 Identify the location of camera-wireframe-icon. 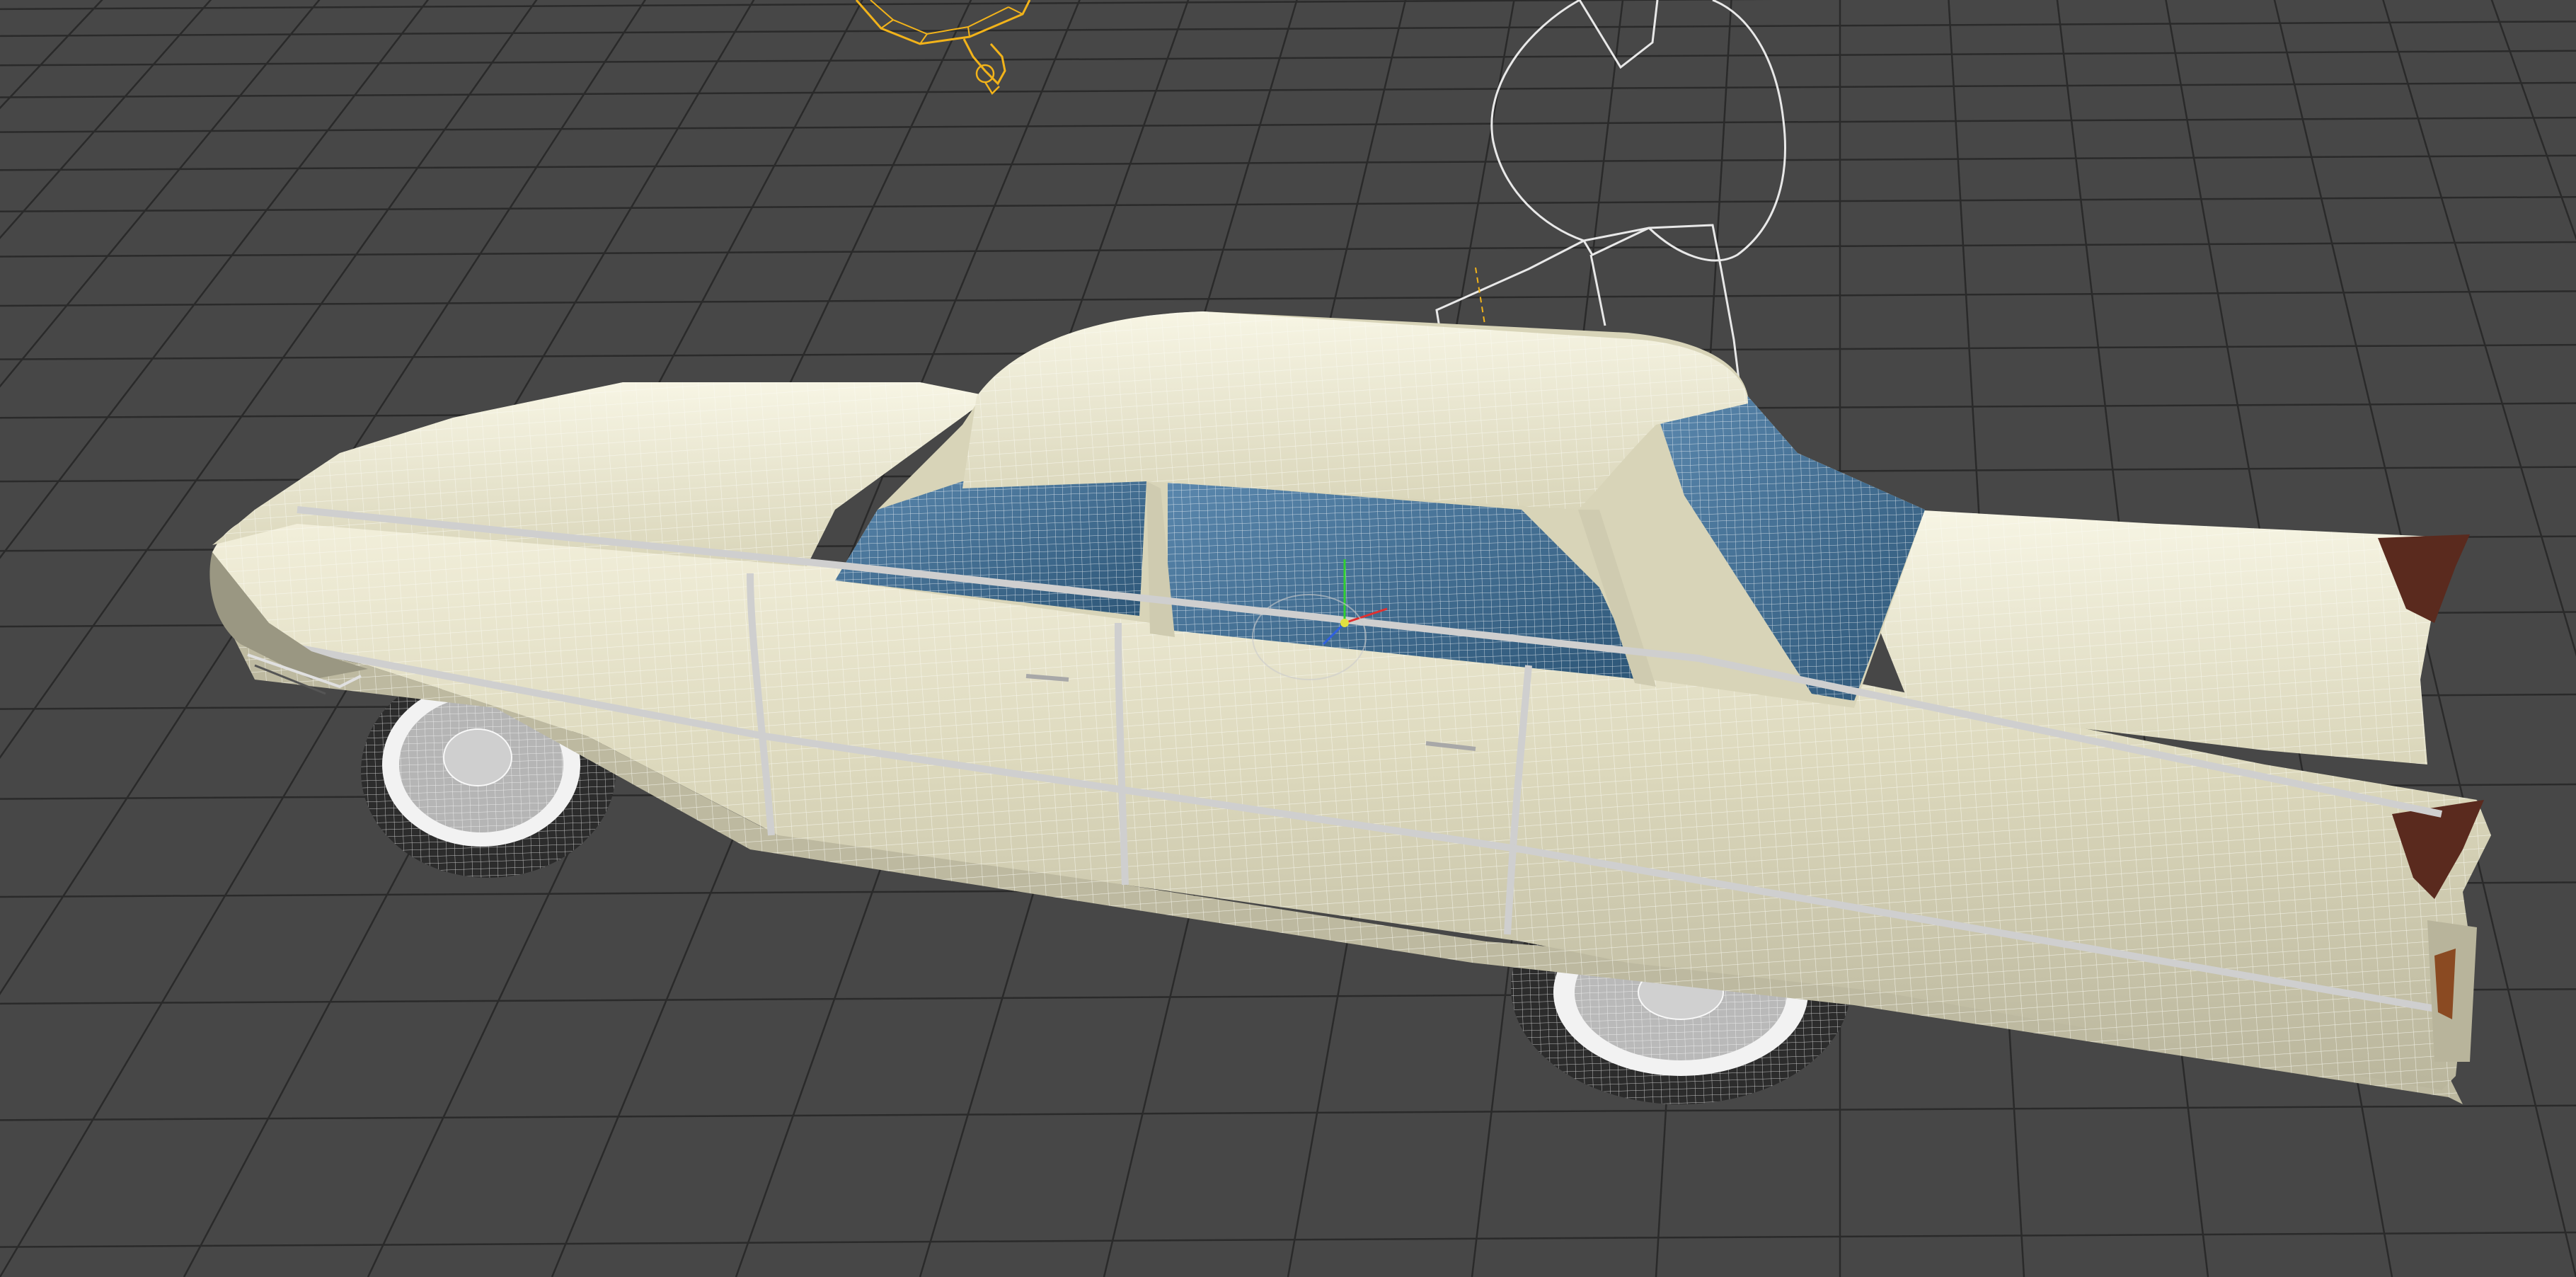
(943, 47).